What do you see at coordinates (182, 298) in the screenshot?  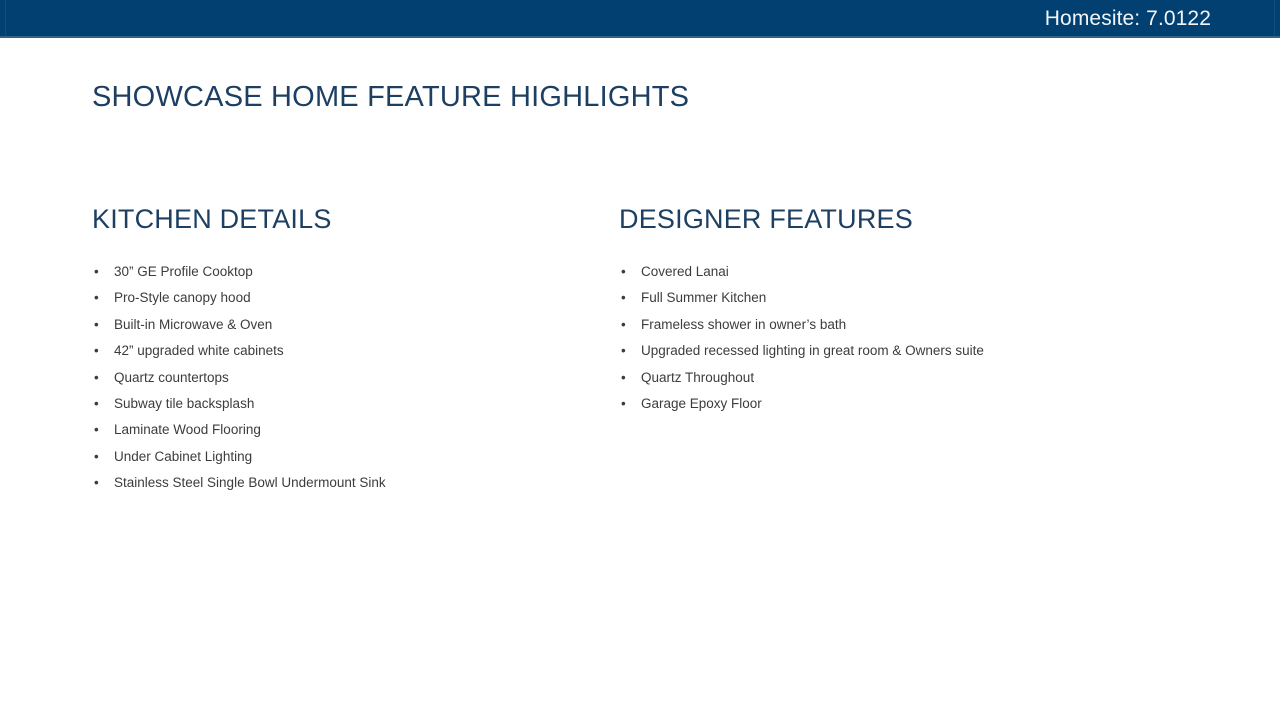 I see `list-item-label: Pro-Style canopy hood` at bounding box center [182, 298].